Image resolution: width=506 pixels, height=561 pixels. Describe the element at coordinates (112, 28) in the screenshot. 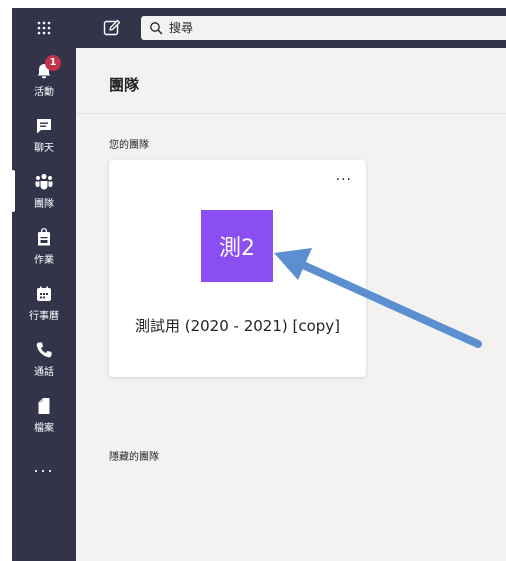

I see `compose-icon` at that location.